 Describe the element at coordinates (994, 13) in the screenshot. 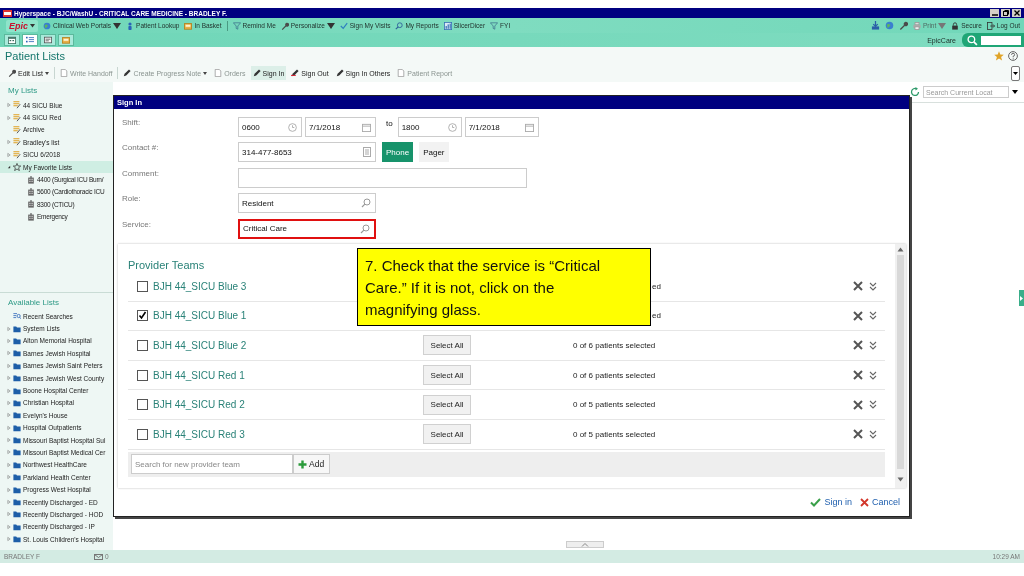

I see `minimize-button` at that location.